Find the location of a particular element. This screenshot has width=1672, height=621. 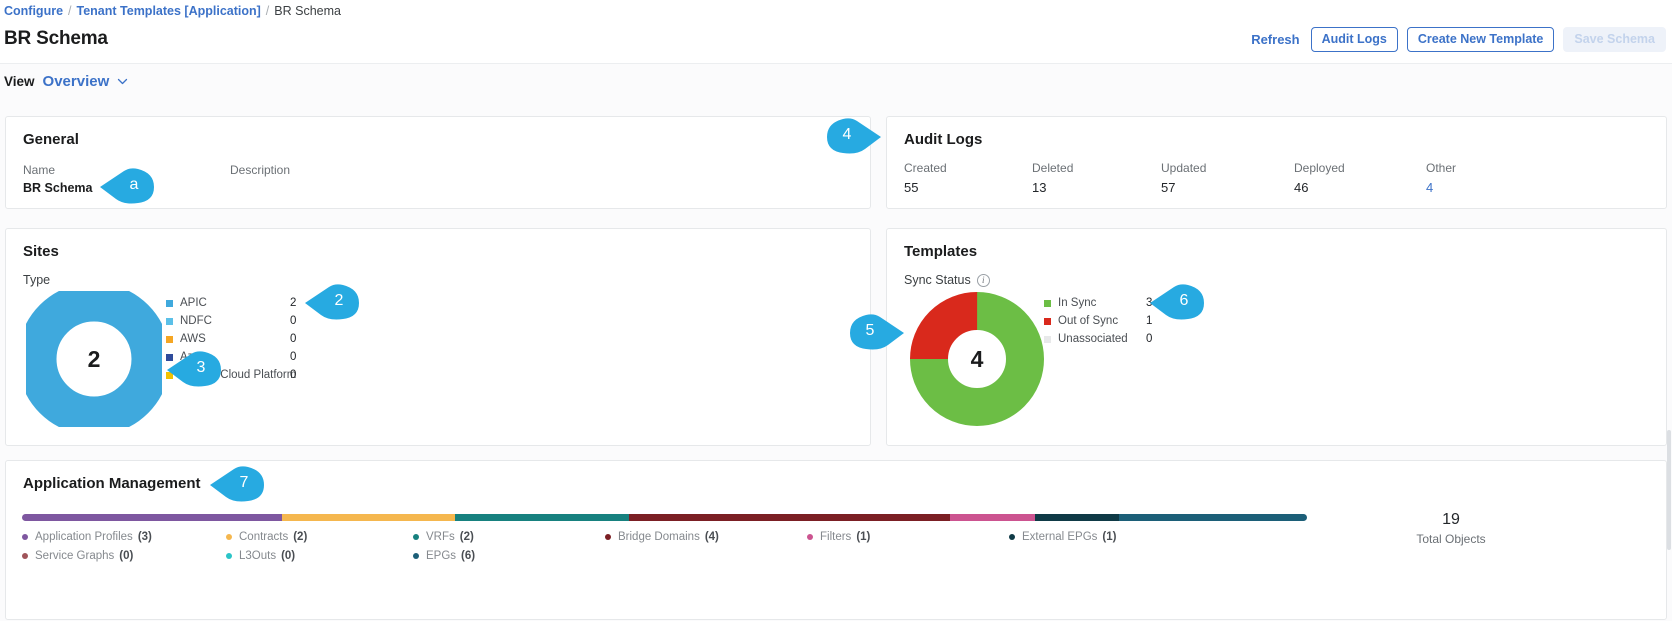

info-icon: i is located at coordinates (983, 280).